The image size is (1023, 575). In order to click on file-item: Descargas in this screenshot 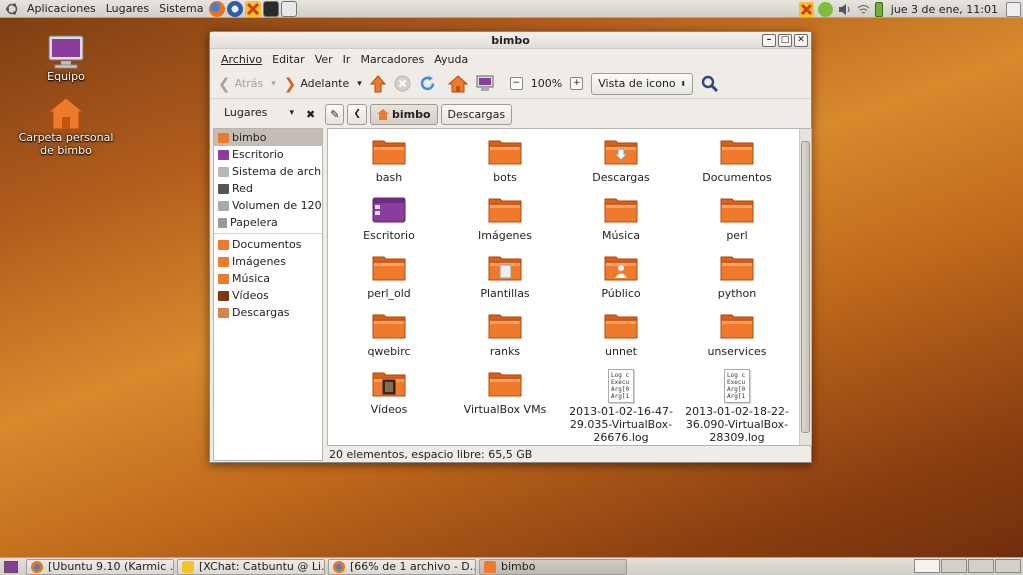, I will do `click(621, 160)`.